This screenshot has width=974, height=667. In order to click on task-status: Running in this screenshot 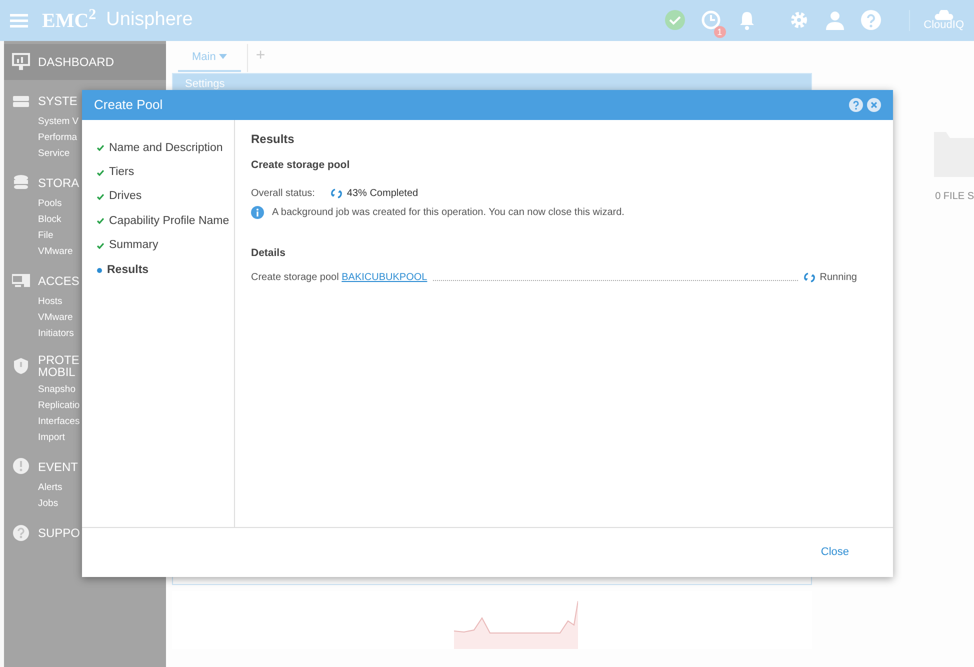, I will do `click(838, 277)`.